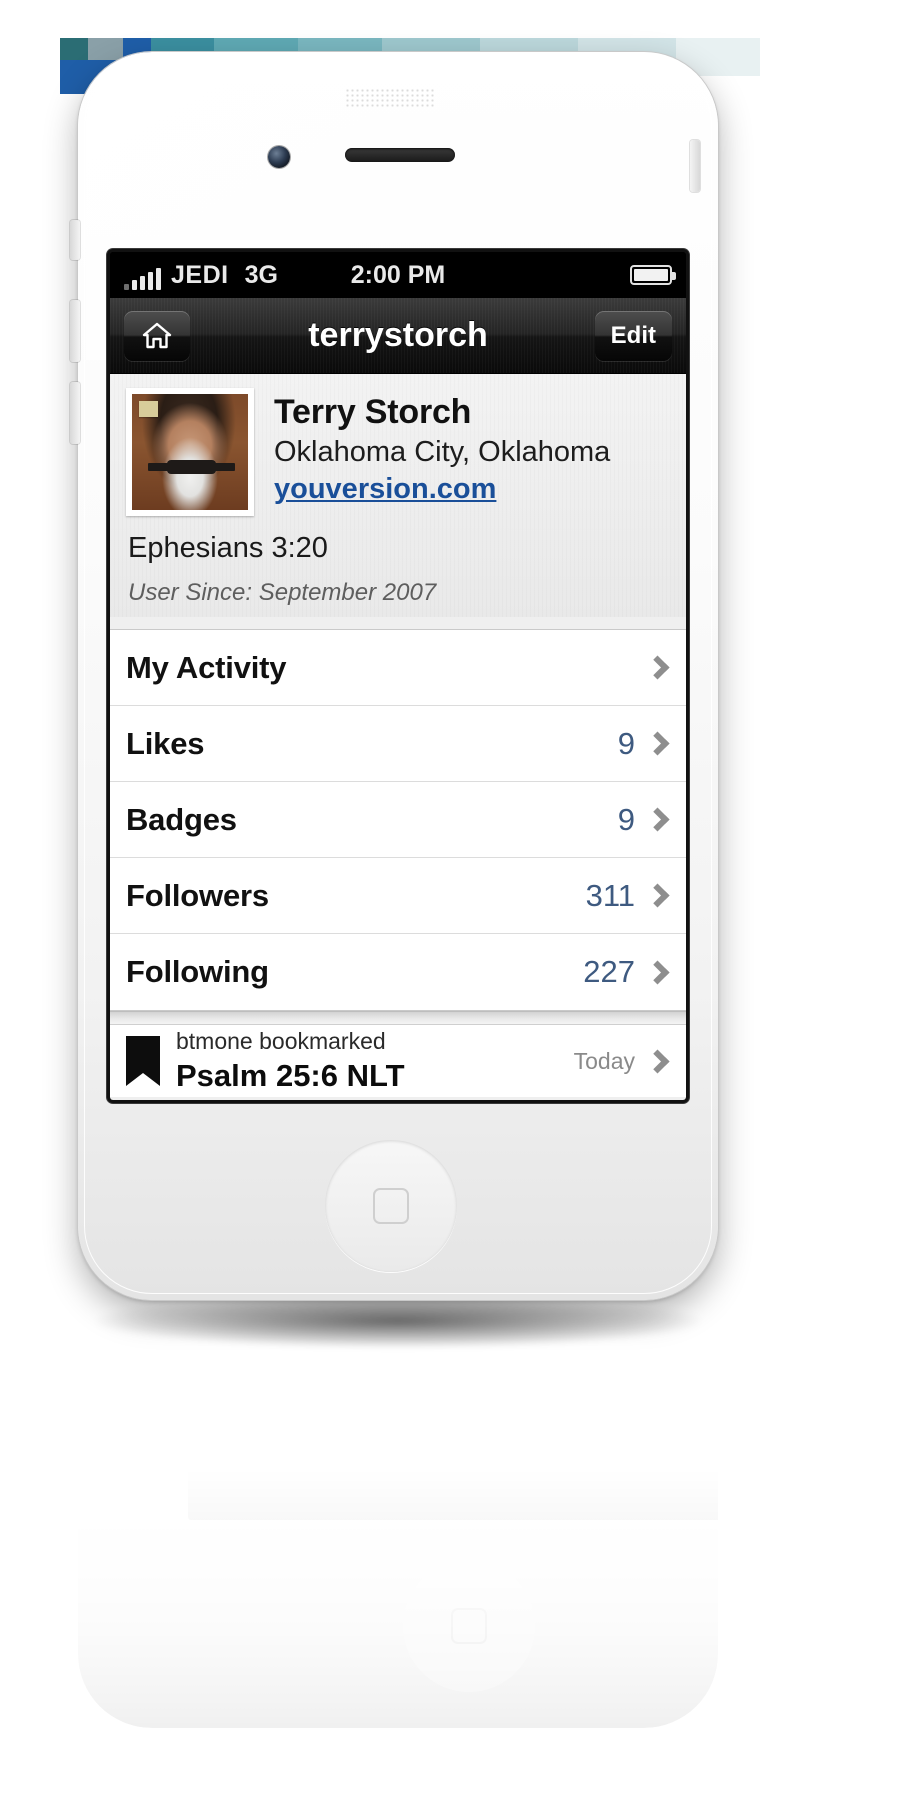  I want to click on activity-accessory: Today, so click(623, 1061).